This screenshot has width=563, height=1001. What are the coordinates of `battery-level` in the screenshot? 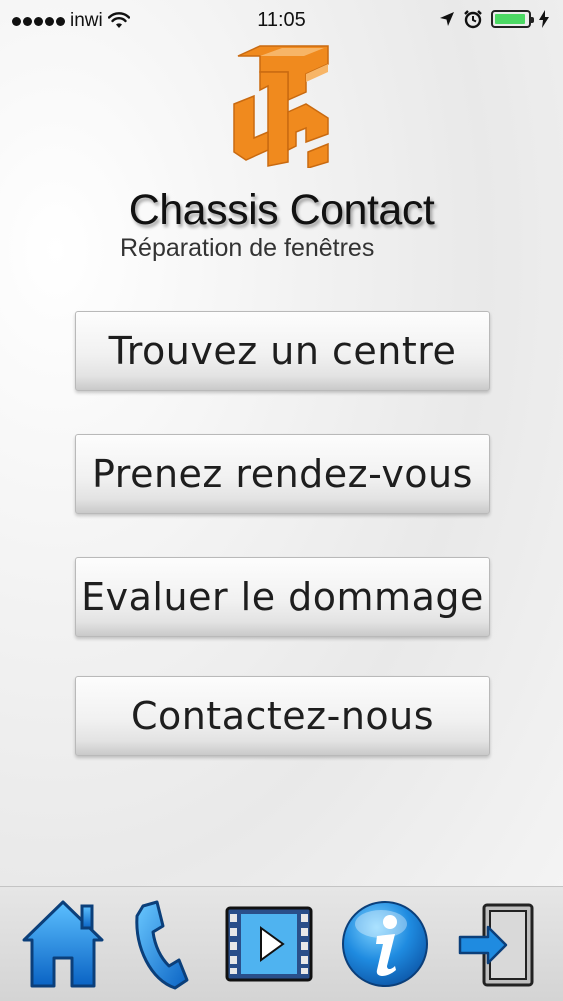 It's located at (510, 19).